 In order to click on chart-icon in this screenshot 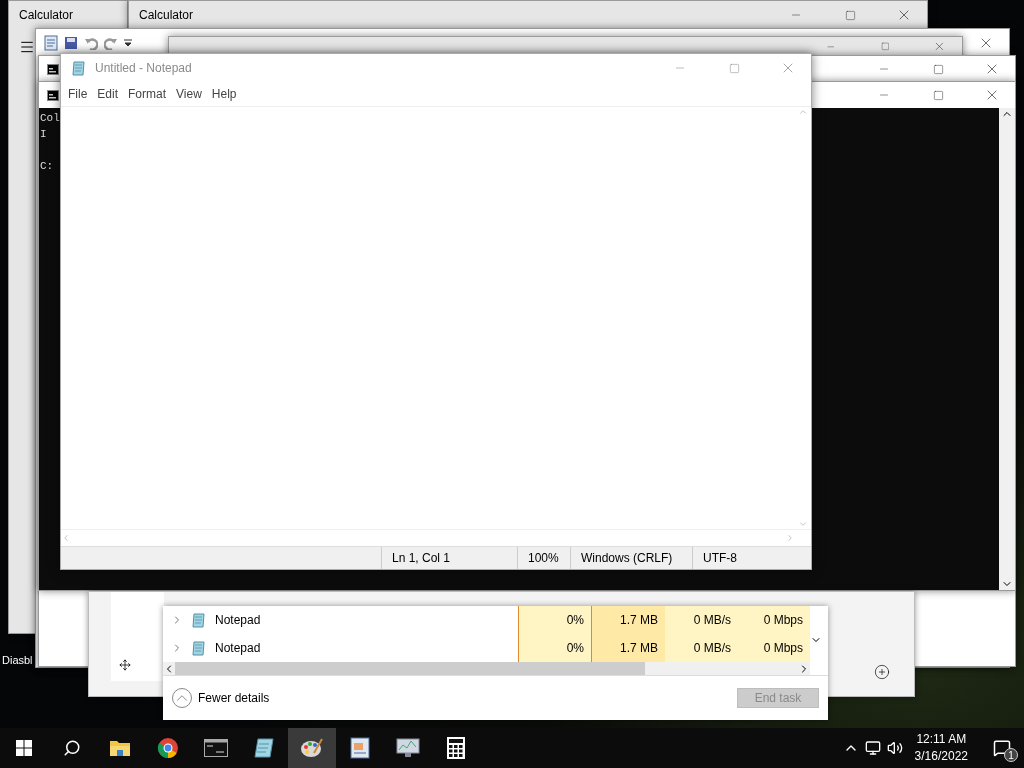, I will do `click(408, 748)`.